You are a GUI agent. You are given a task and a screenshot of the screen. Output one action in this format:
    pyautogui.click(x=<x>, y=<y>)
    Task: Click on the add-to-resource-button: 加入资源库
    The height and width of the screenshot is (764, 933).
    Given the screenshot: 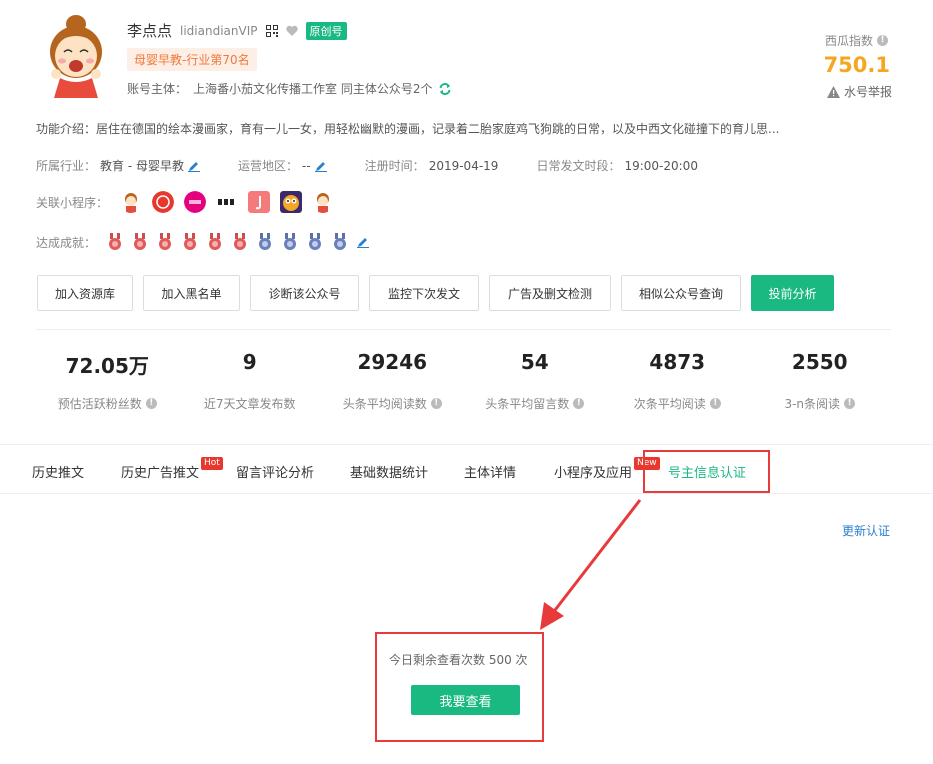 What is the action you would take?
    pyautogui.click(x=85, y=293)
    